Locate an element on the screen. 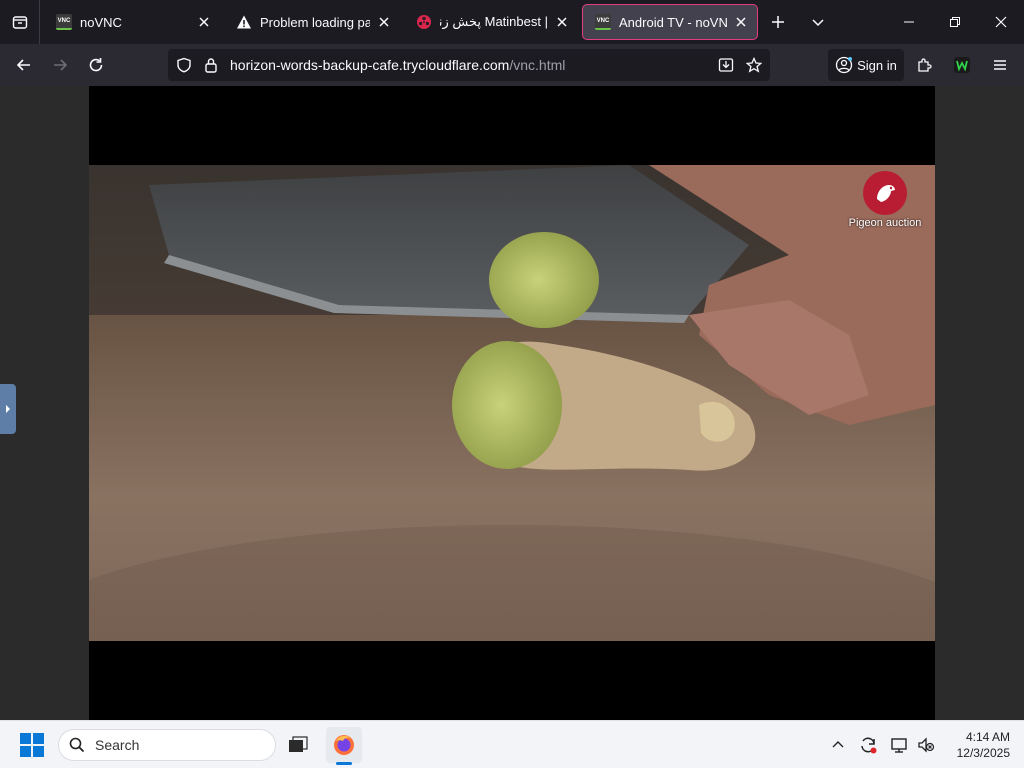 The width and height of the screenshot is (1024, 768). reload-icon is located at coordinates (96, 65).